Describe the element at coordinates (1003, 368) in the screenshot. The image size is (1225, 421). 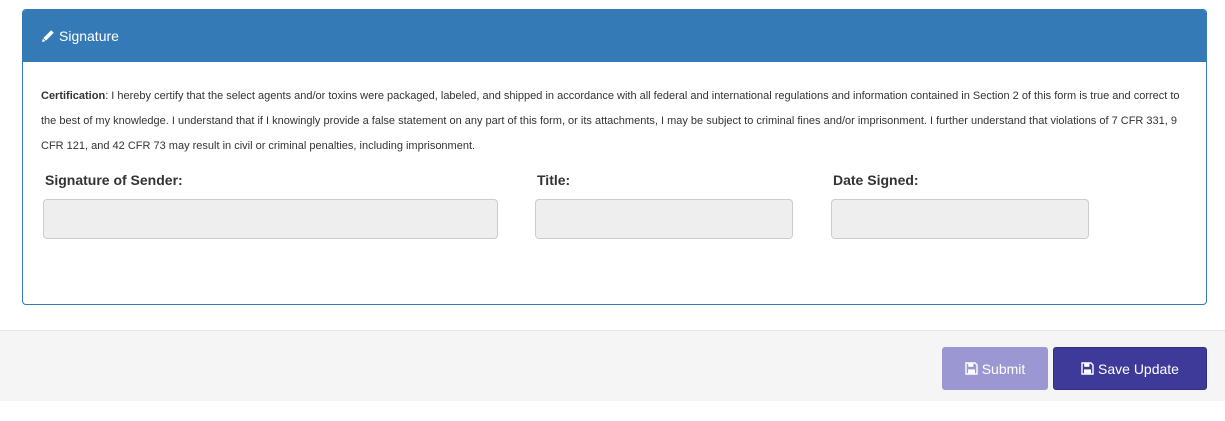
I see `submit-label: Submit` at that location.